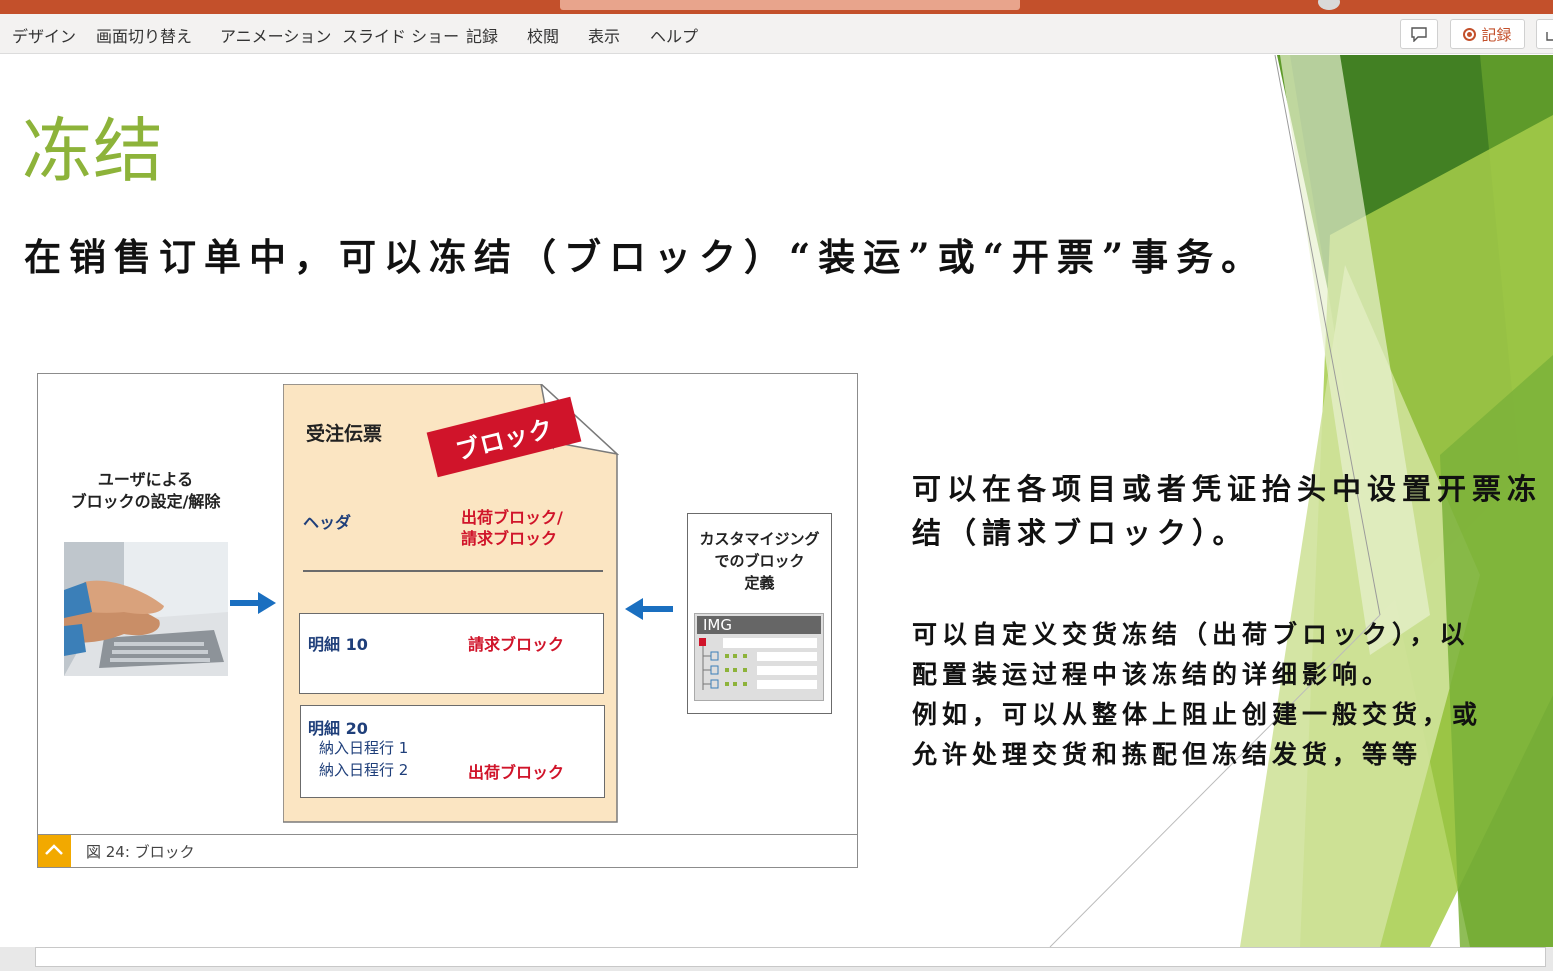 This screenshot has height=971, width=1553. What do you see at coordinates (344, 434) in the screenshot?
I see `document-title: 受注伝票` at bounding box center [344, 434].